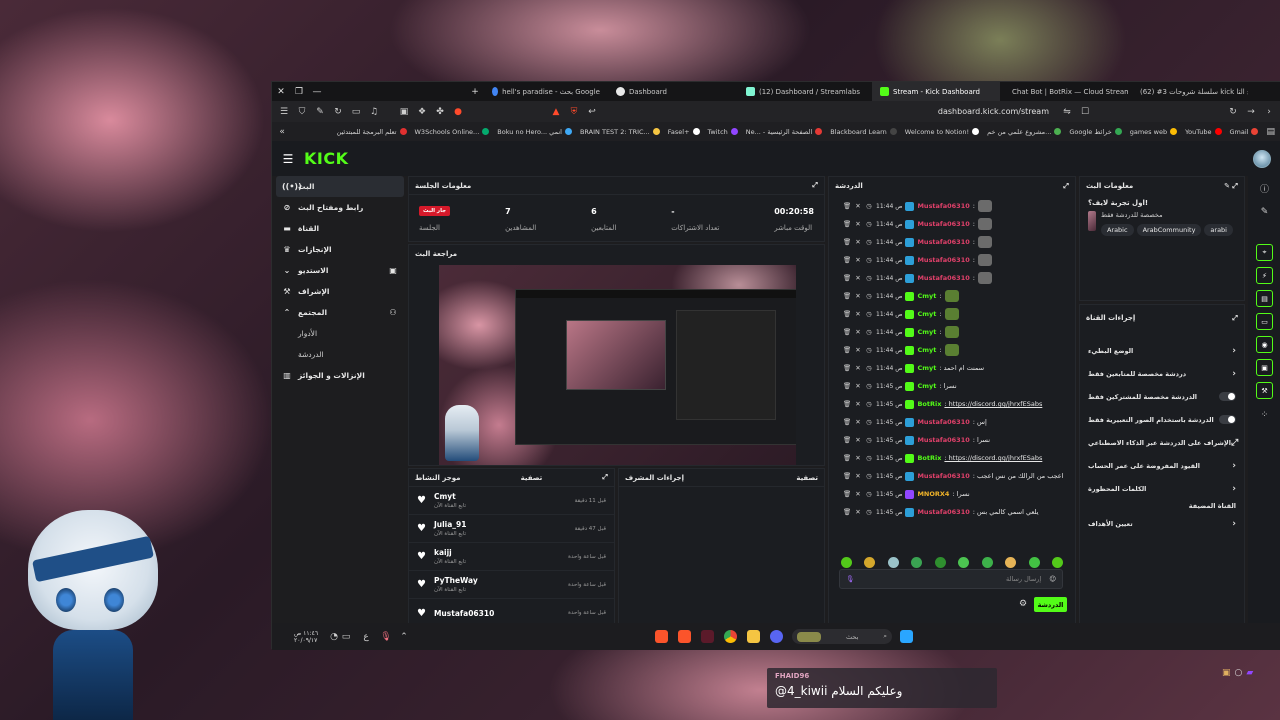 This screenshot has height=720, width=1280. I want to click on rail-button-save: ▣, so click(1264, 367).